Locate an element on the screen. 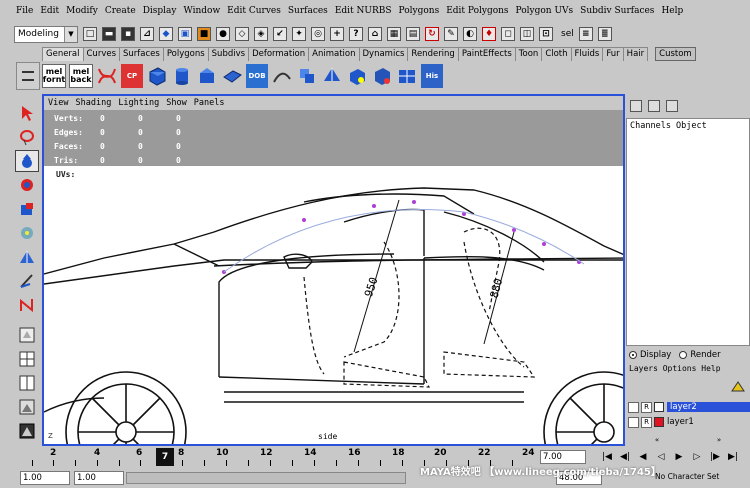 This screenshot has height=488, width=750. scroll-left-icon: « is located at coordinates (657, 440).